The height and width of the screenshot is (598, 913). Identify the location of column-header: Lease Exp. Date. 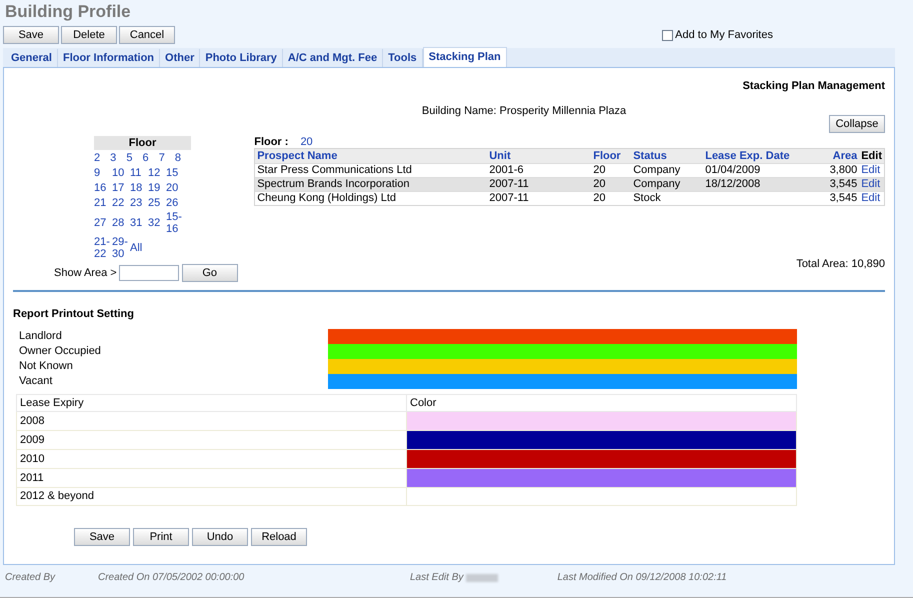
(747, 156).